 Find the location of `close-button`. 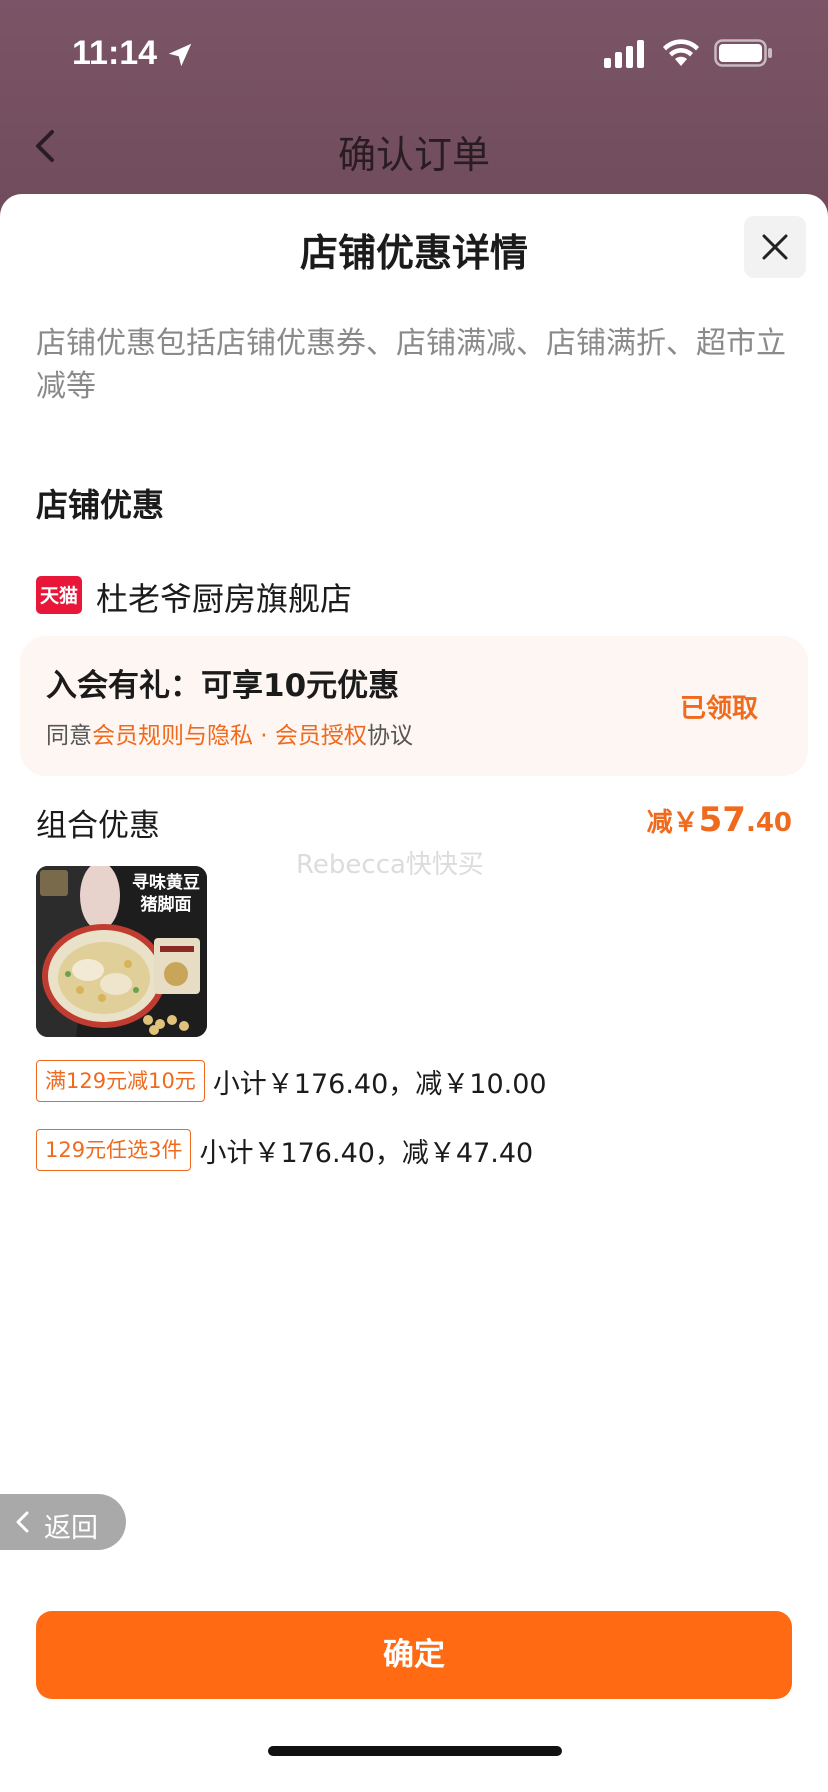

close-button is located at coordinates (775, 247).